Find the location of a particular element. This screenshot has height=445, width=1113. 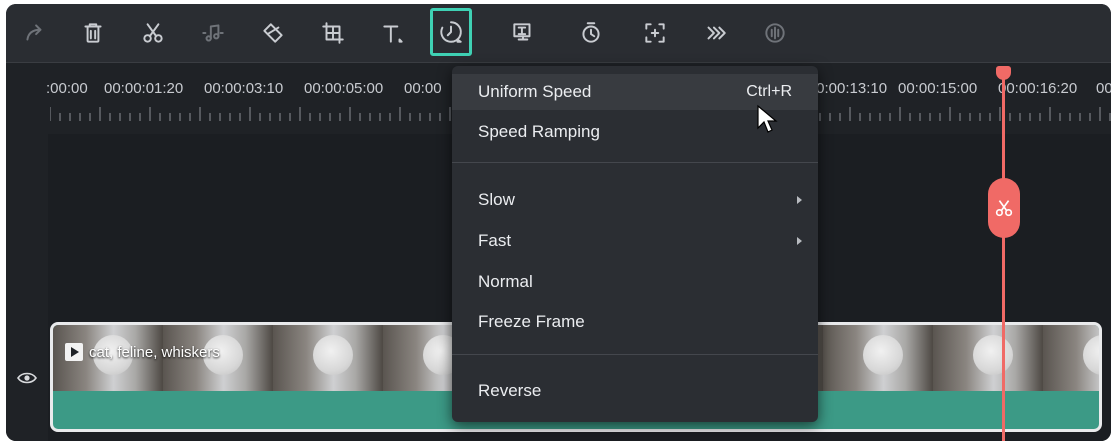

menu-item-slow: Slow is located at coordinates (635, 200).